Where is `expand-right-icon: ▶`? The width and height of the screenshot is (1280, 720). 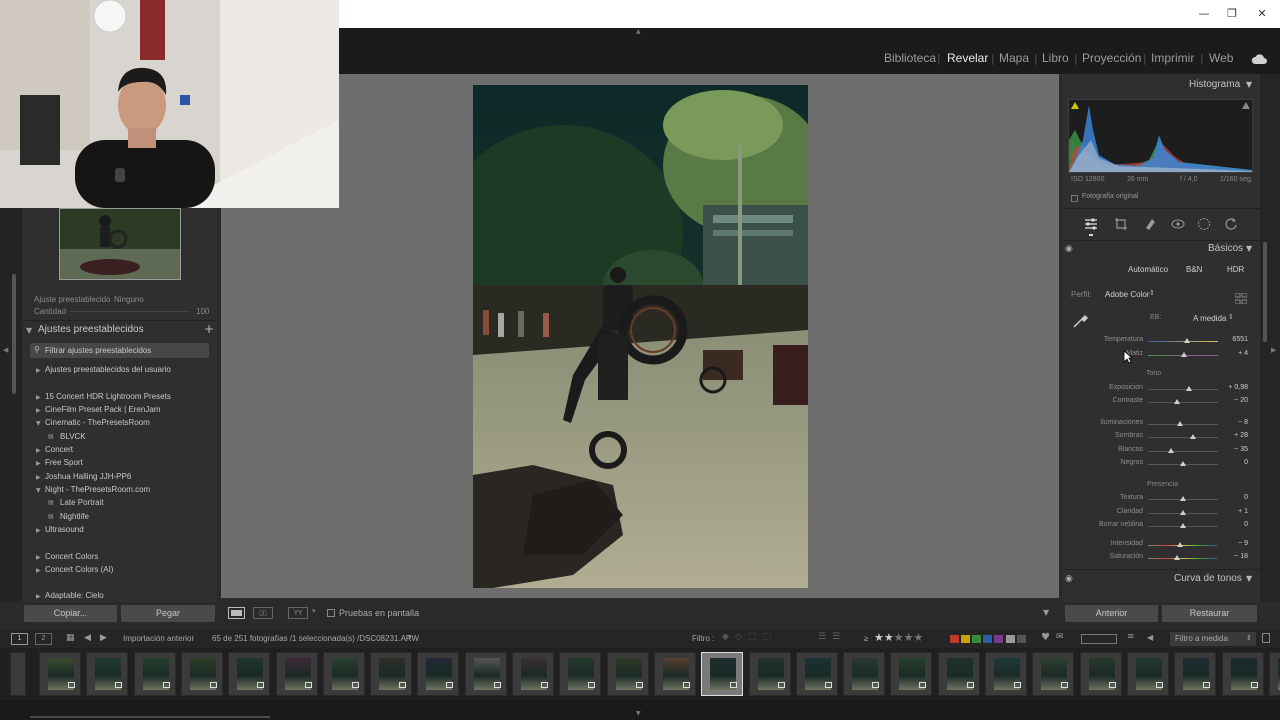
expand-right-icon: ▶ is located at coordinates (1273, 350).